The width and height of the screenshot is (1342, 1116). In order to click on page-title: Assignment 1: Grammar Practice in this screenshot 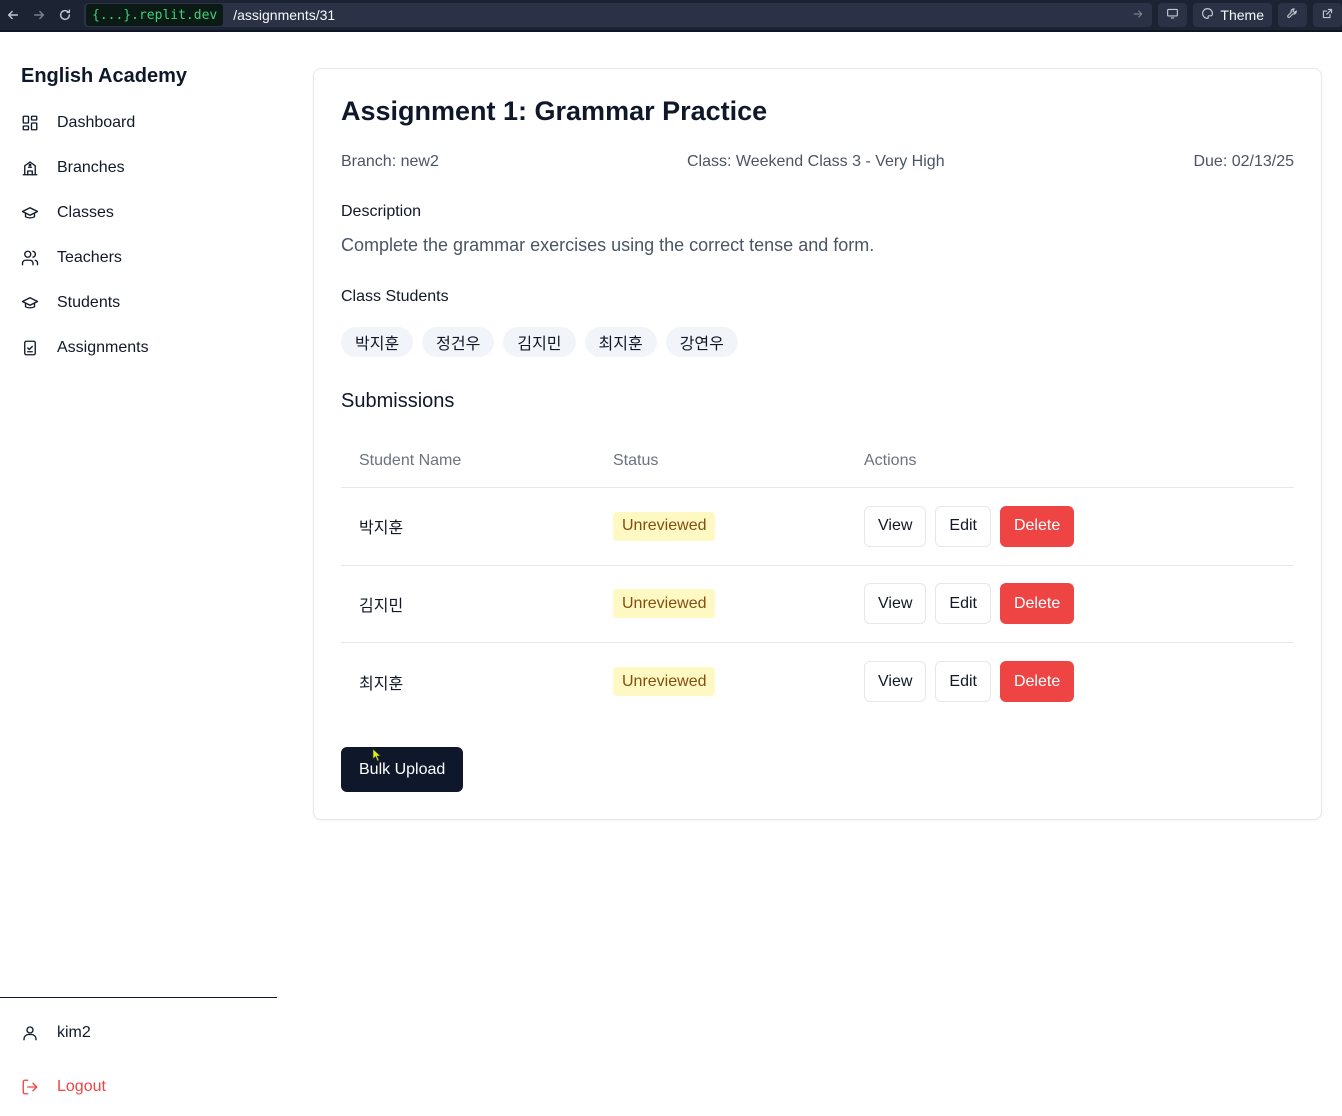, I will do `click(554, 111)`.